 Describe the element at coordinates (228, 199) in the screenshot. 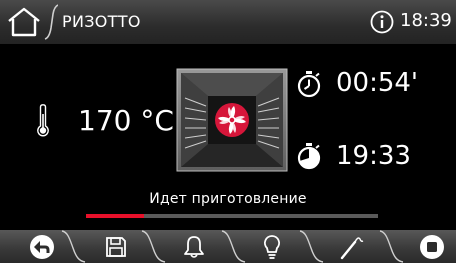

I see `status-message: Идет приготовление` at that location.